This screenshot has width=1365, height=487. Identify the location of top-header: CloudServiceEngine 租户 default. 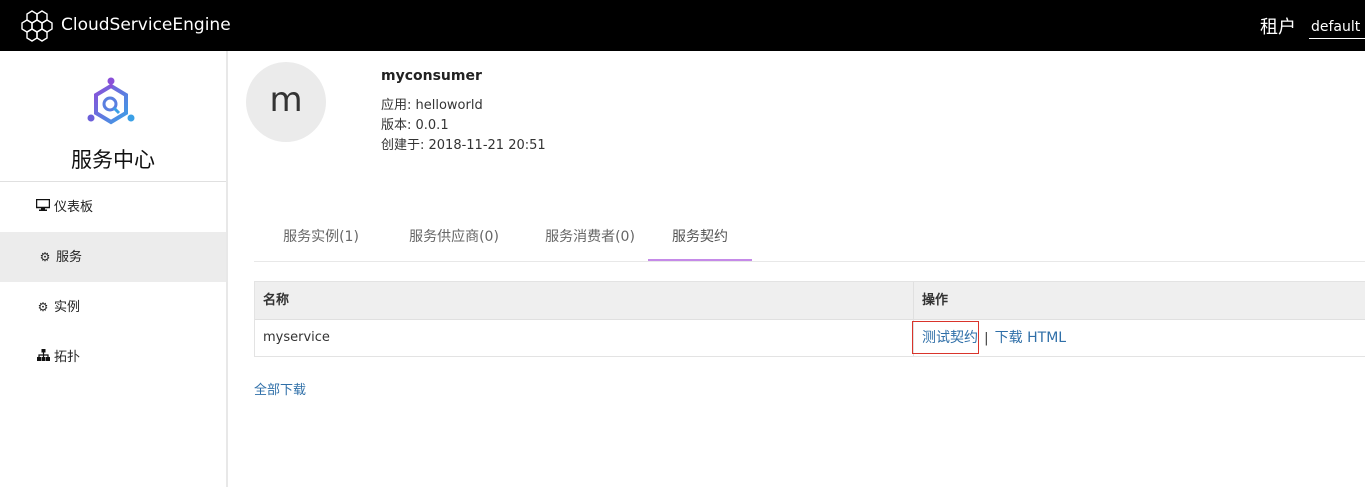
(682, 25).